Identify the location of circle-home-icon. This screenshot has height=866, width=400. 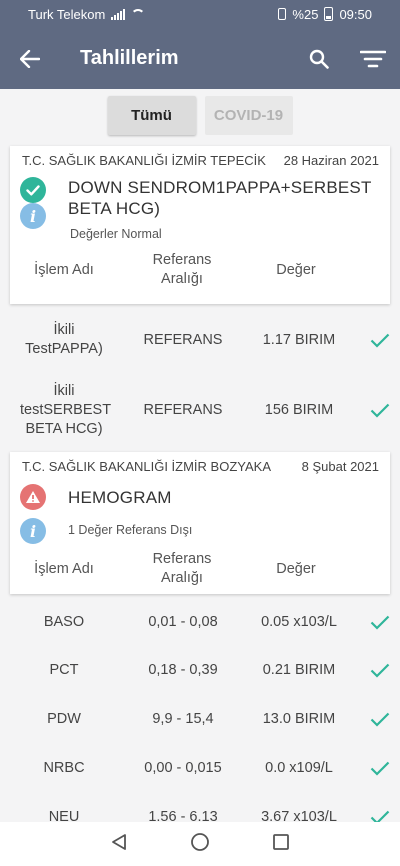
(200, 841).